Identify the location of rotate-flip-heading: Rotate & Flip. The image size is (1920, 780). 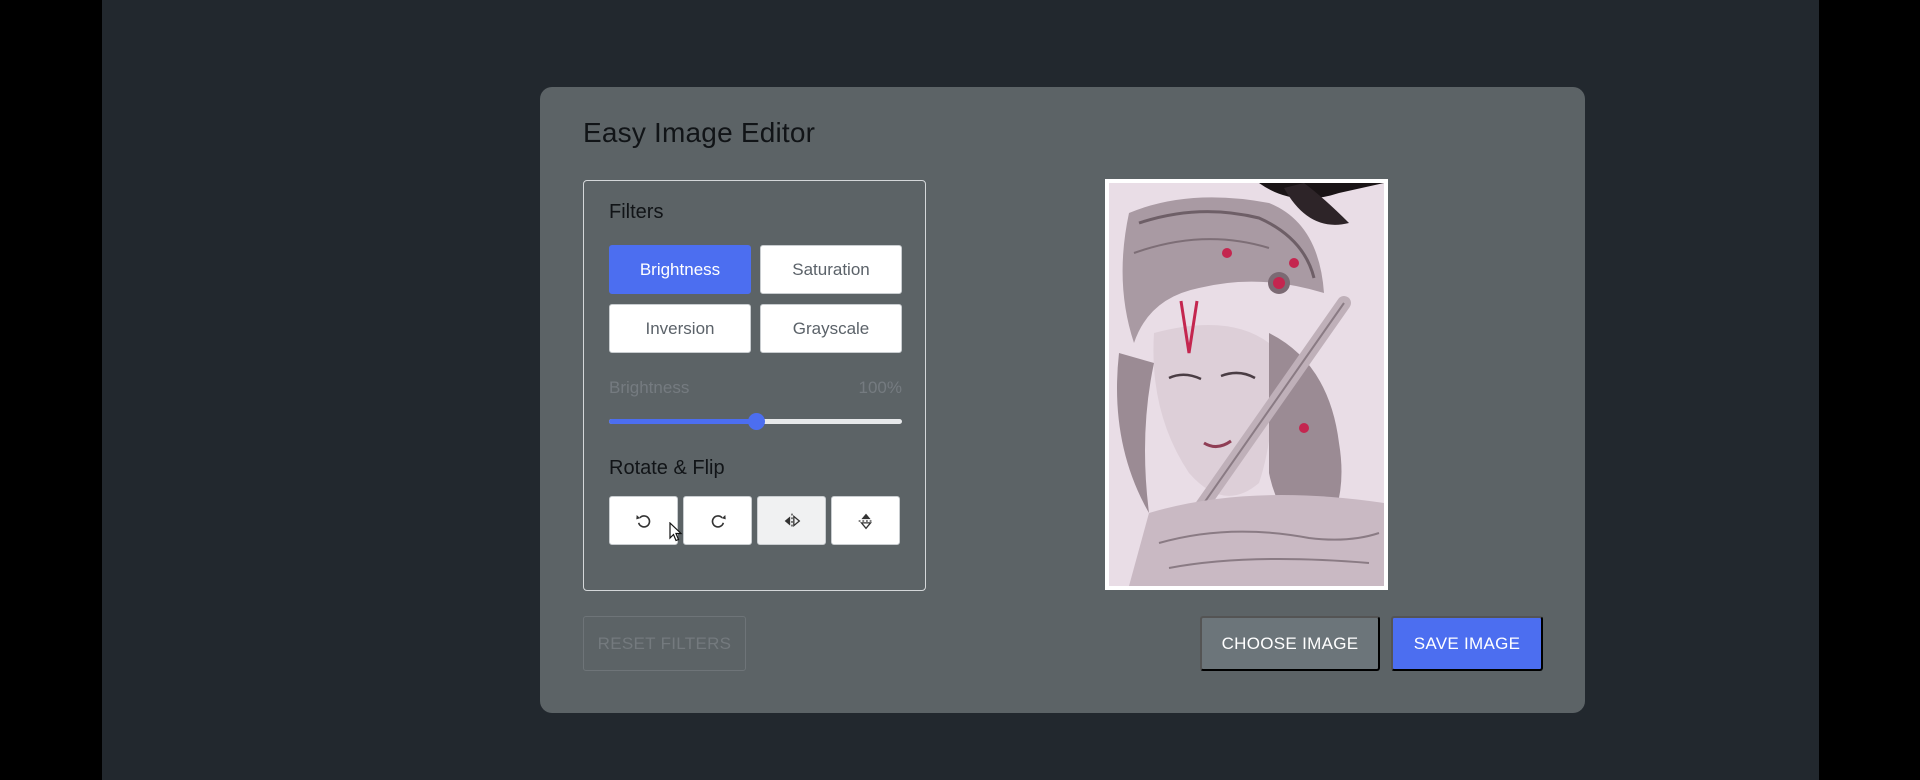
(667, 468).